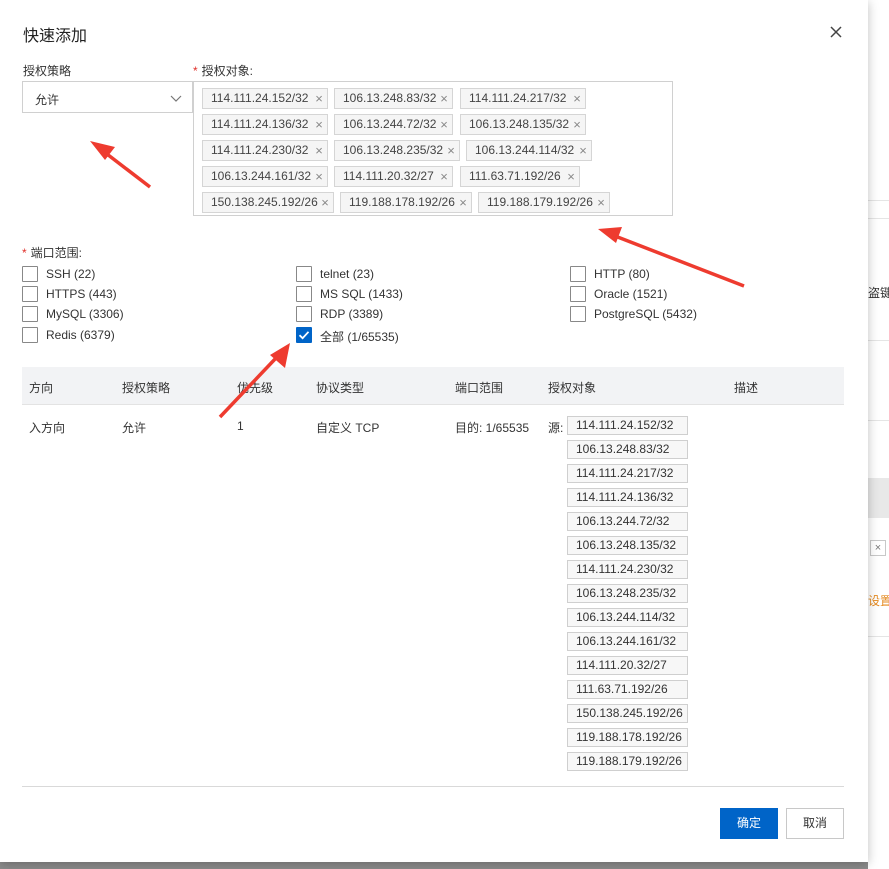 This screenshot has width=889, height=869. I want to click on source-pill: 114.111.24.230/32, so click(627, 569).